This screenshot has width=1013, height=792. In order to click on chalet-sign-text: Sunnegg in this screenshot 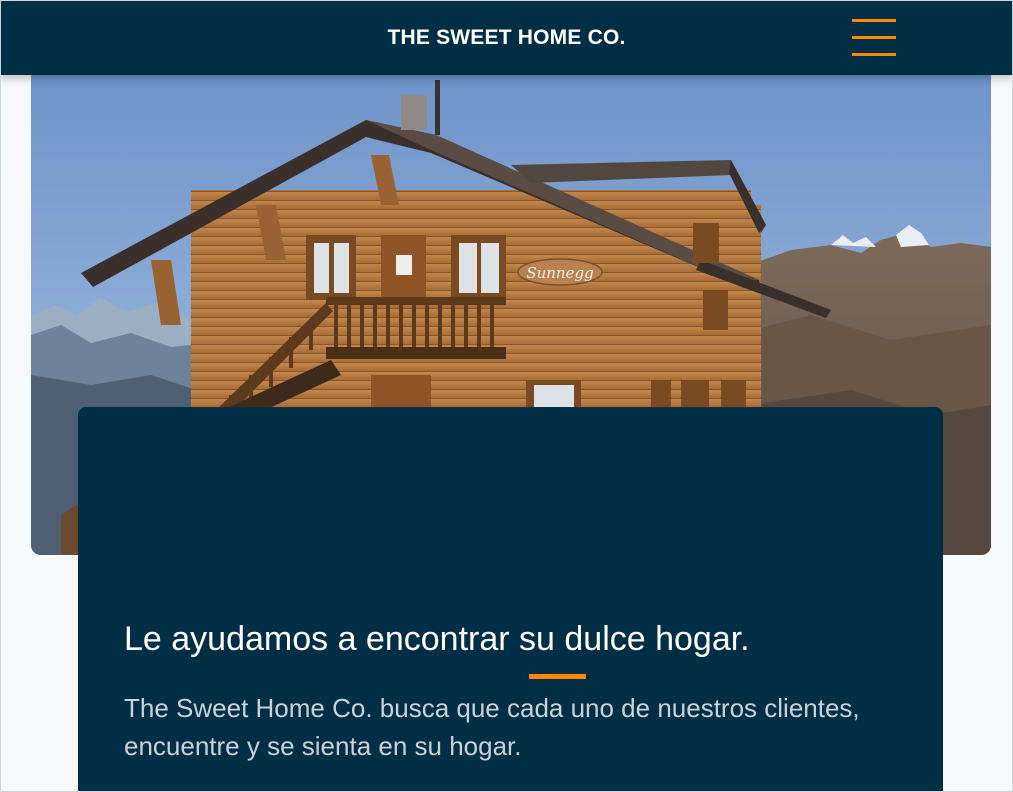, I will do `click(559, 273)`.